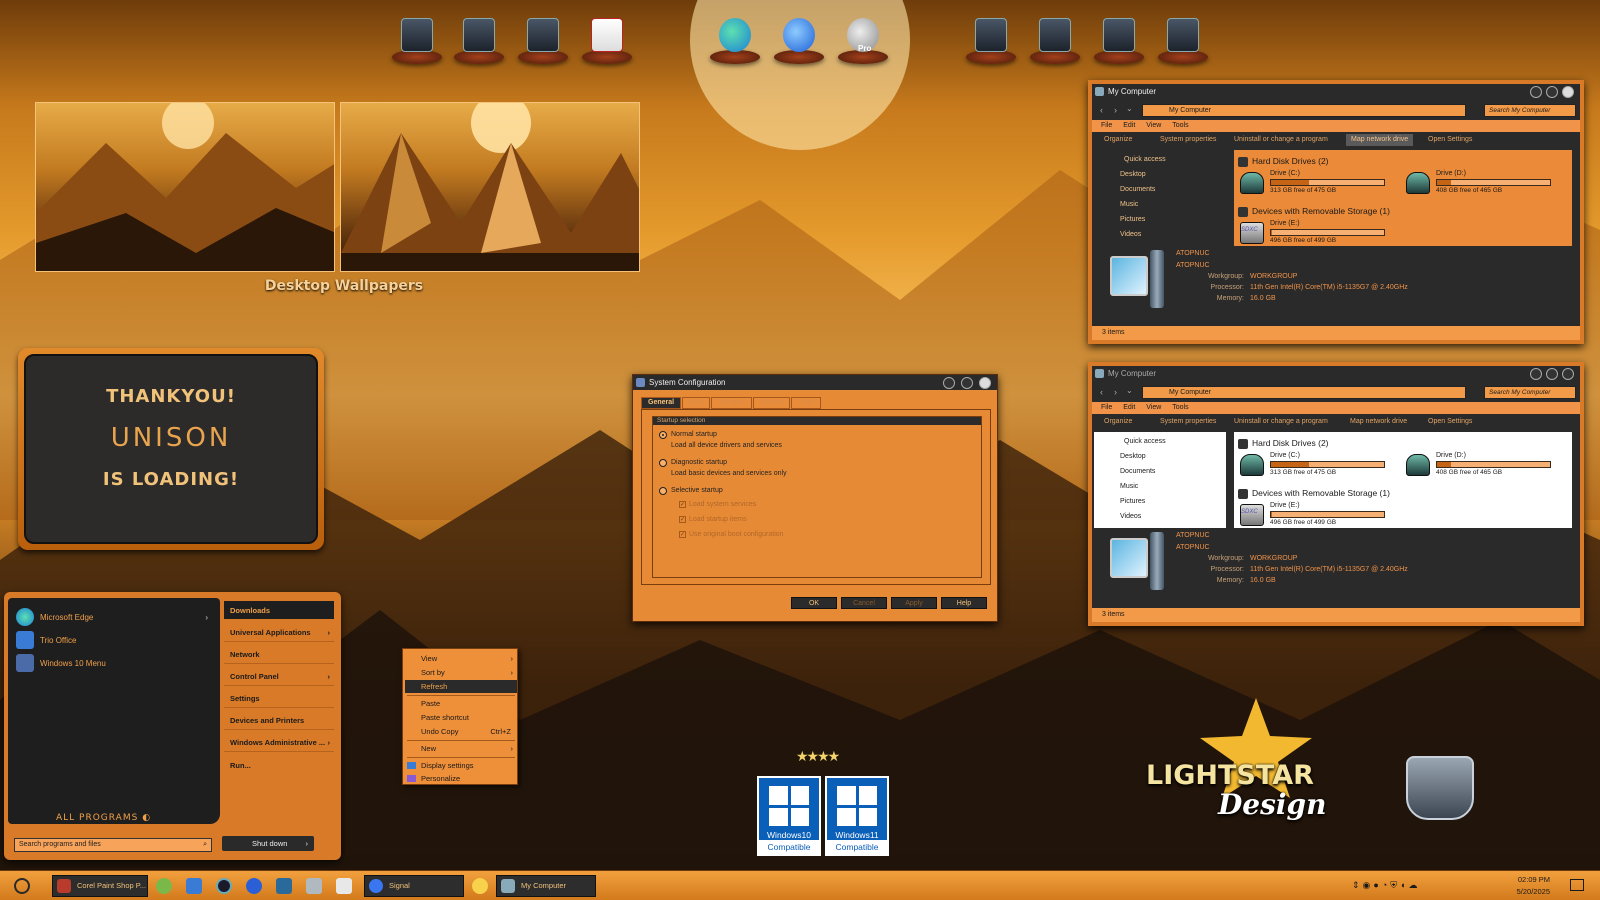 The width and height of the screenshot is (1600, 900). Describe the element at coordinates (114, 617) in the screenshot. I see `start-item-edge: Microsoft Edge ›` at that location.